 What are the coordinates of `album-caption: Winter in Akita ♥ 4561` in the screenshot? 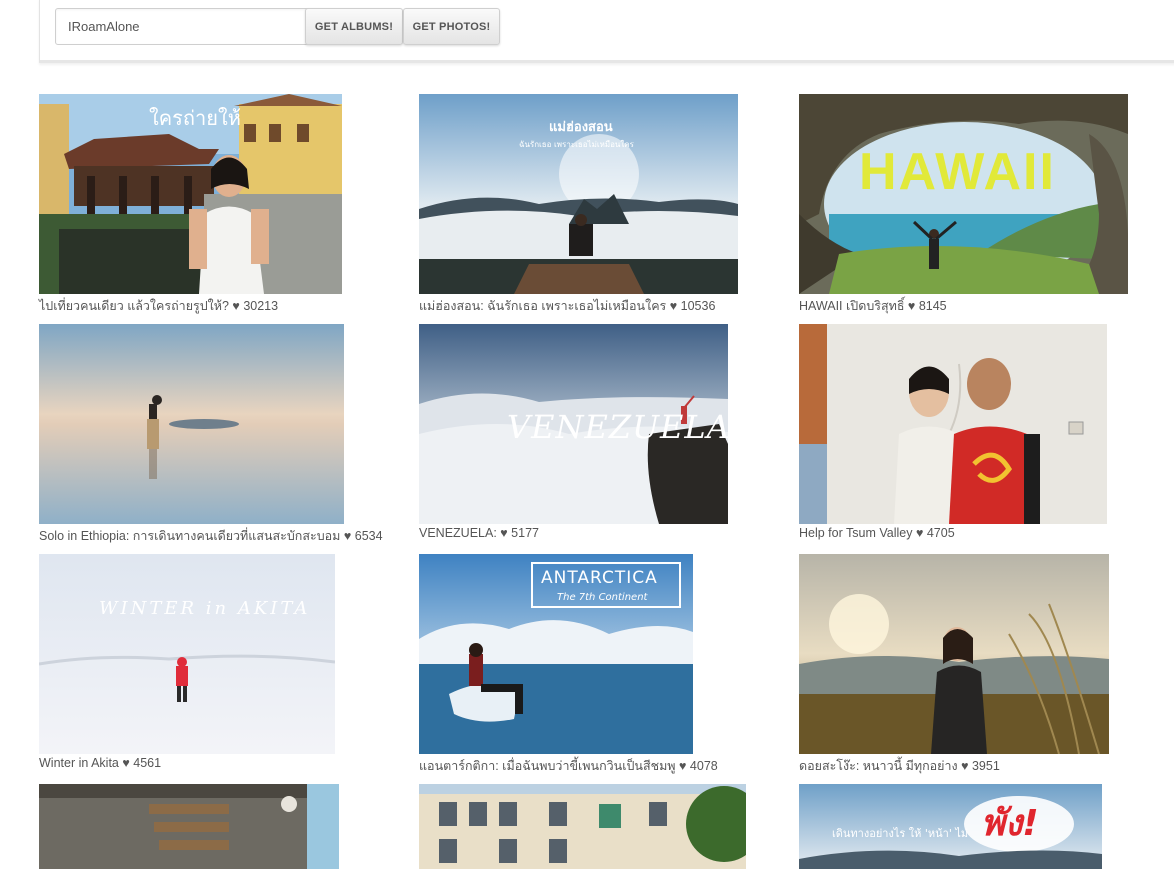 It's located at (100, 763).